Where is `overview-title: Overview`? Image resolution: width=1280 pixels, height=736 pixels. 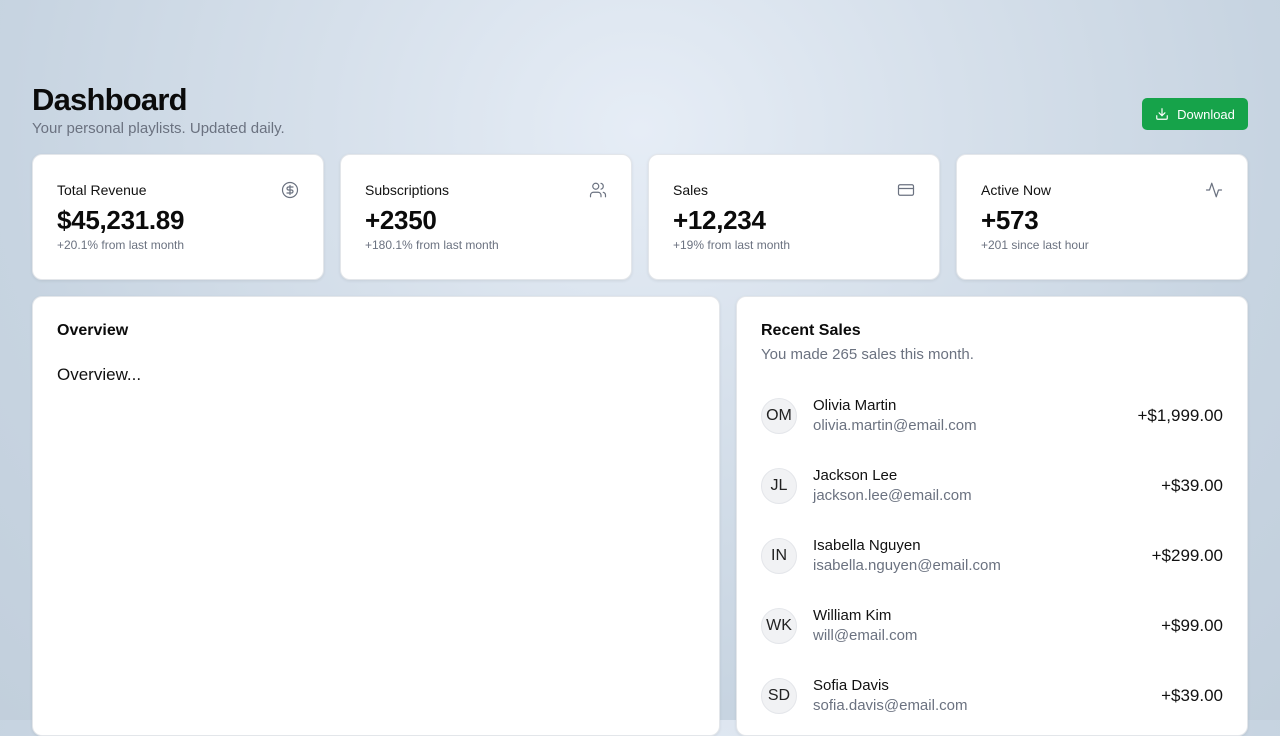 overview-title: Overview is located at coordinates (93, 330).